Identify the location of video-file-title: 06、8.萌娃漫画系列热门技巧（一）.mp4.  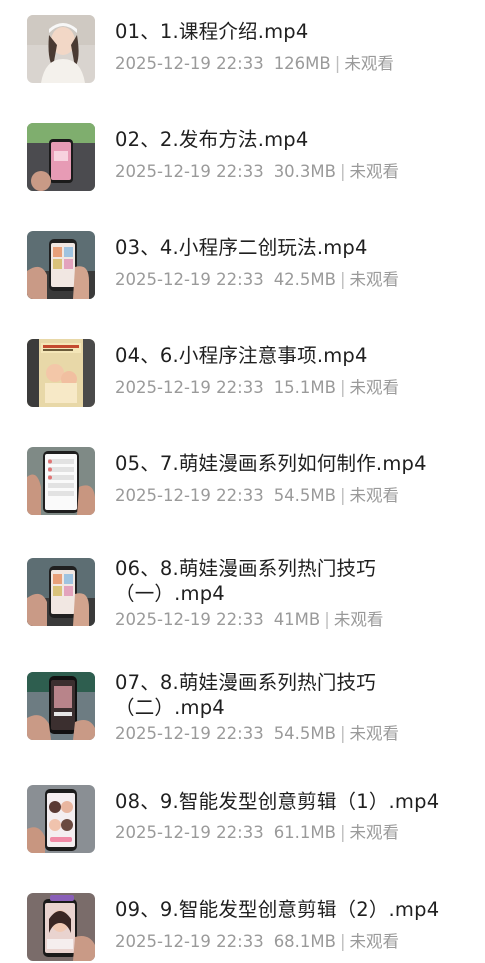
(245, 581).